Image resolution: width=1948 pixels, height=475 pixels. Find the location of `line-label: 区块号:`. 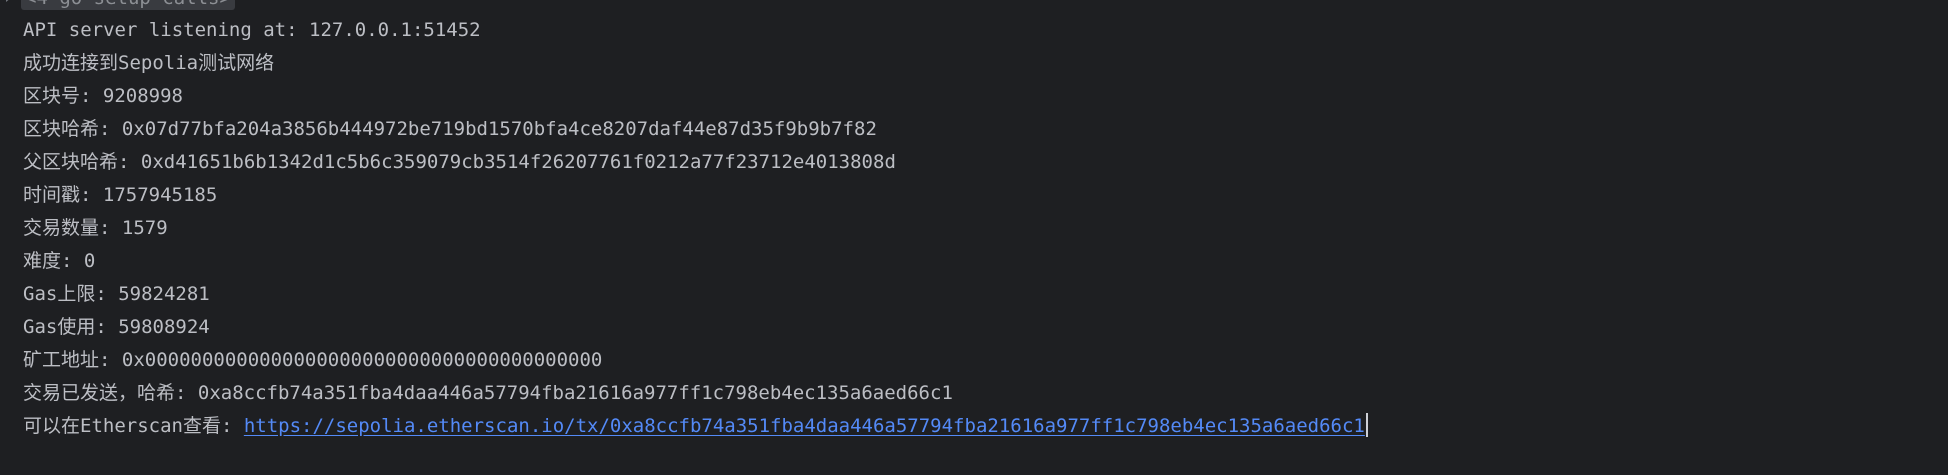

line-label: 区块号: is located at coordinates (57, 96).